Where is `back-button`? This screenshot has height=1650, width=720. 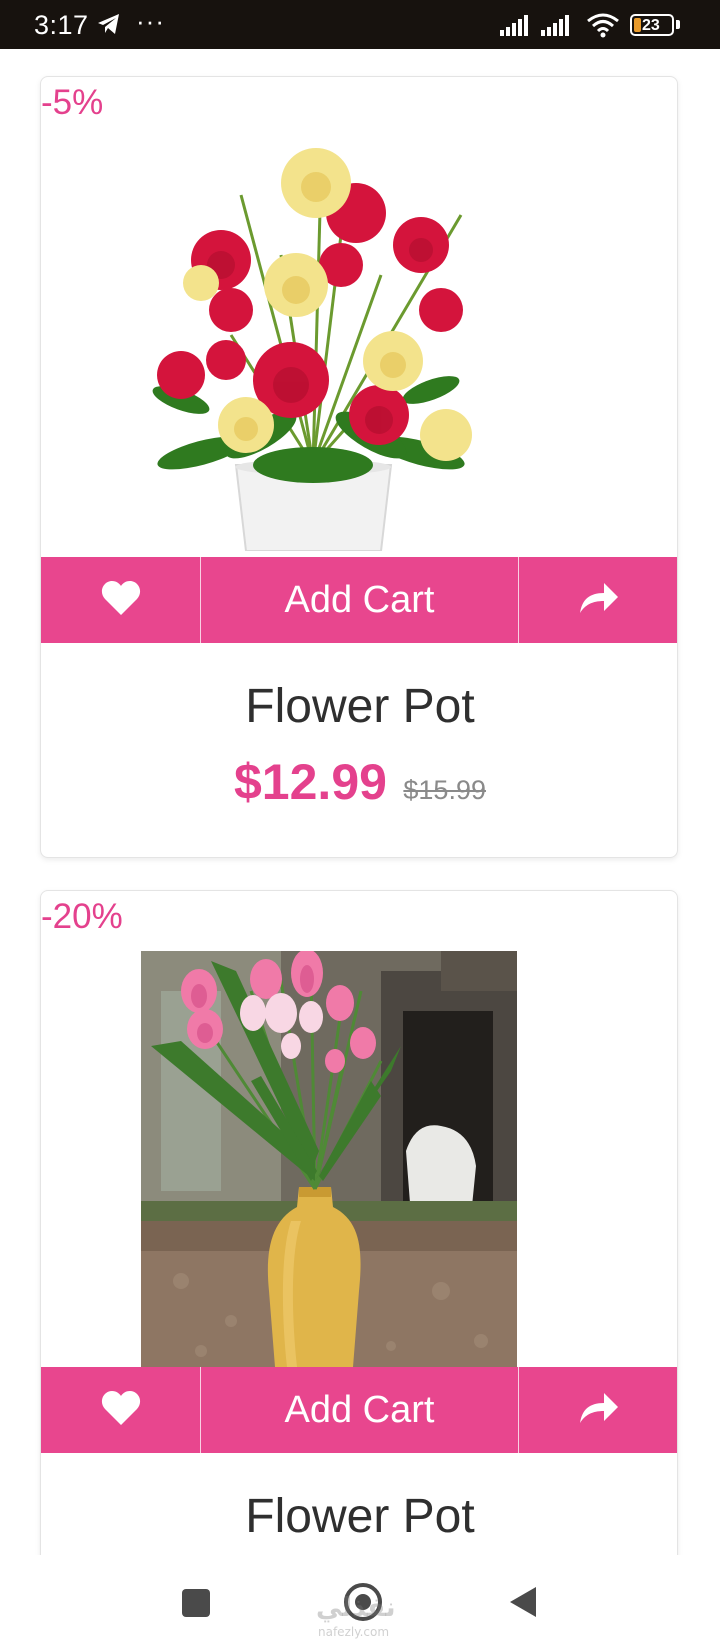
back-button is located at coordinates (523, 1604).